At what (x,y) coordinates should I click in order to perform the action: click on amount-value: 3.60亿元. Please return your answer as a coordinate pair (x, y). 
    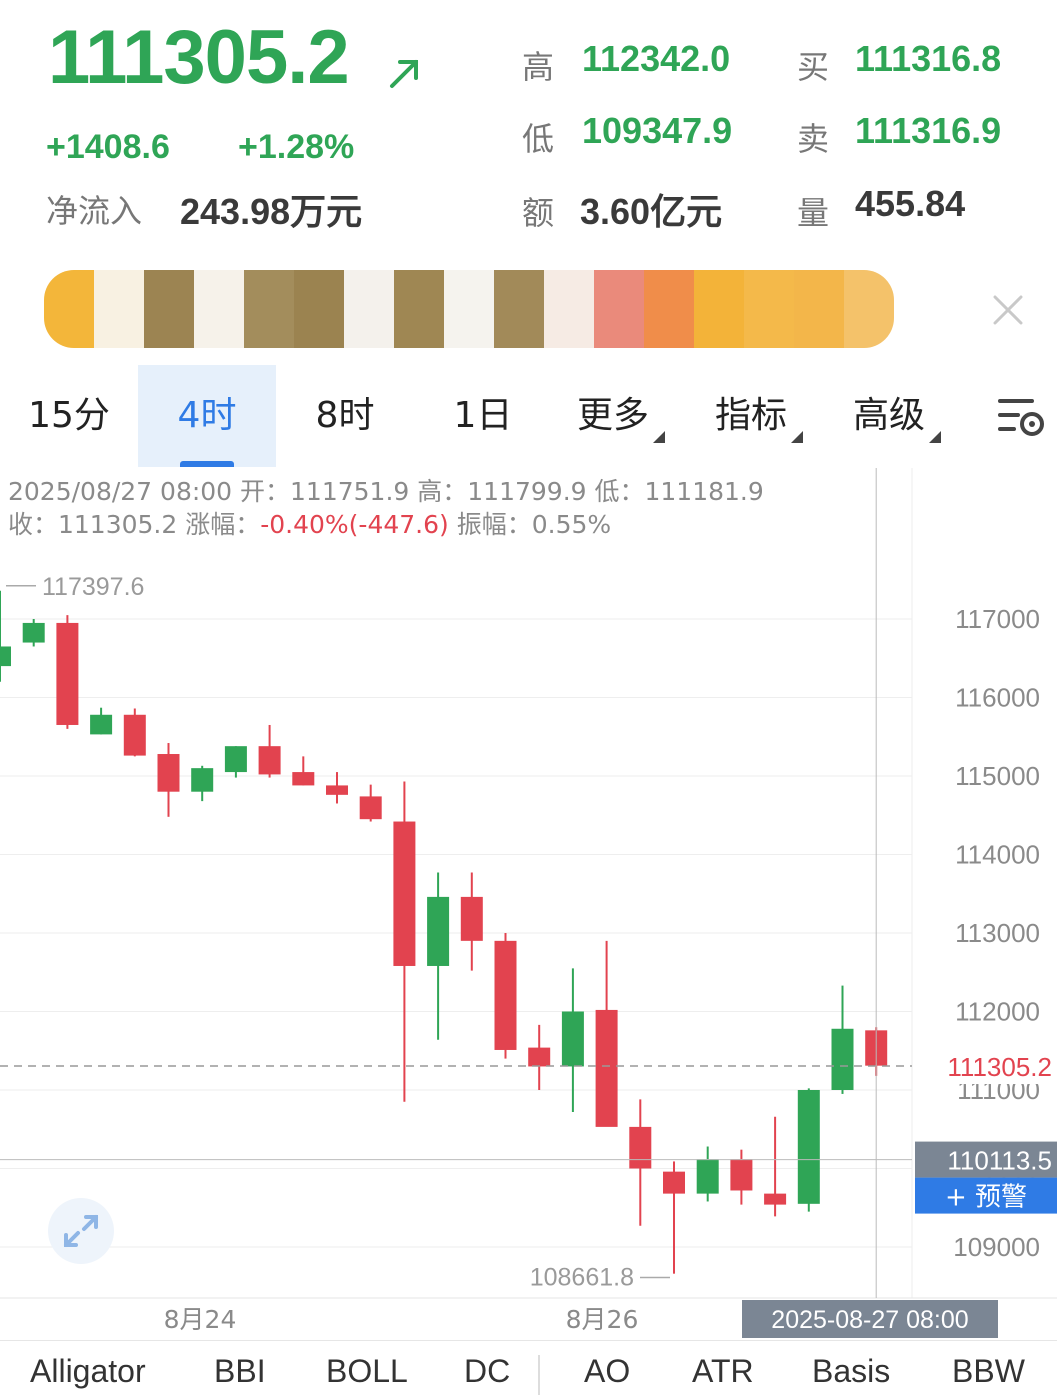
    Looking at the image, I should click on (651, 211).